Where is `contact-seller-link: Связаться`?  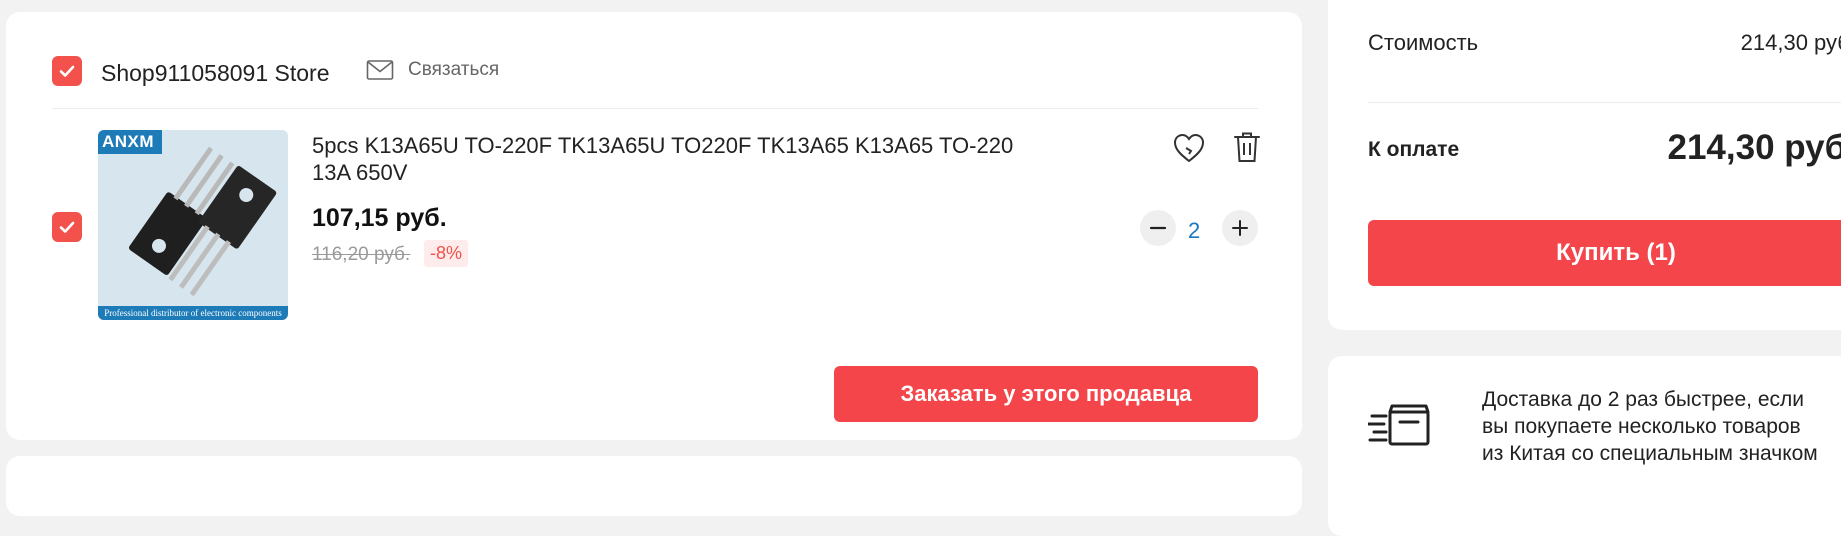 contact-seller-link: Связаться is located at coordinates (432, 70).